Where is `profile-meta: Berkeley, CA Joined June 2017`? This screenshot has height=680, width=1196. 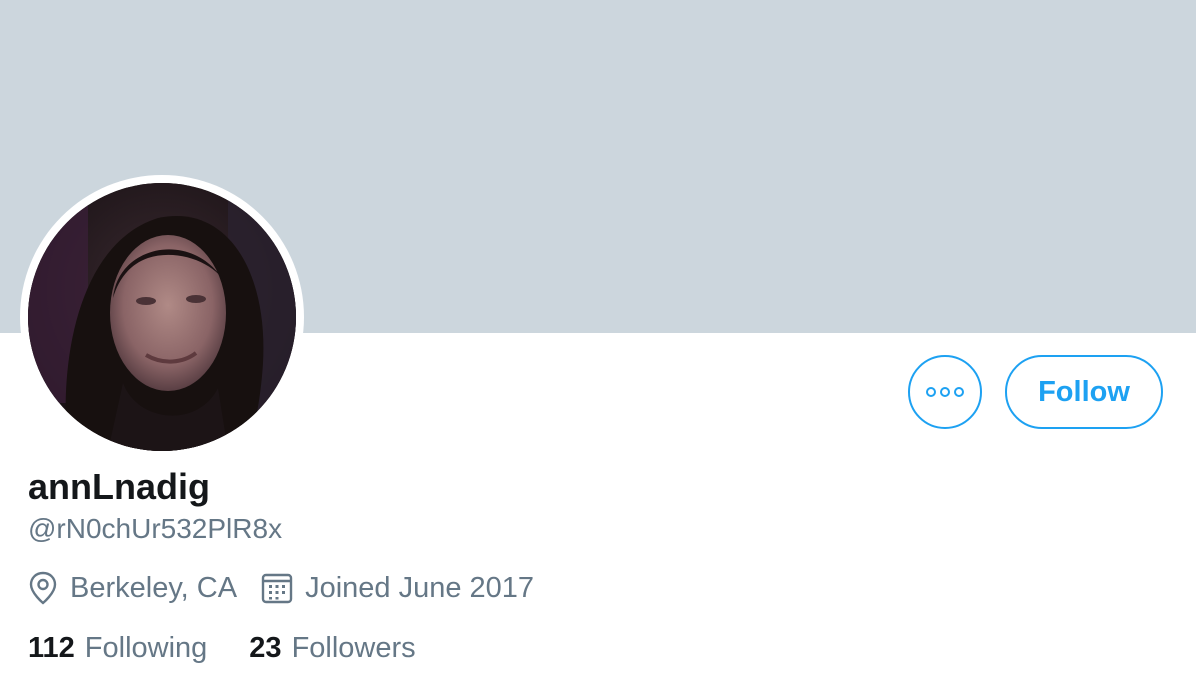
profile-meta: Berkeley, CA Joined June 2017 is located at coordinates (293, 588).